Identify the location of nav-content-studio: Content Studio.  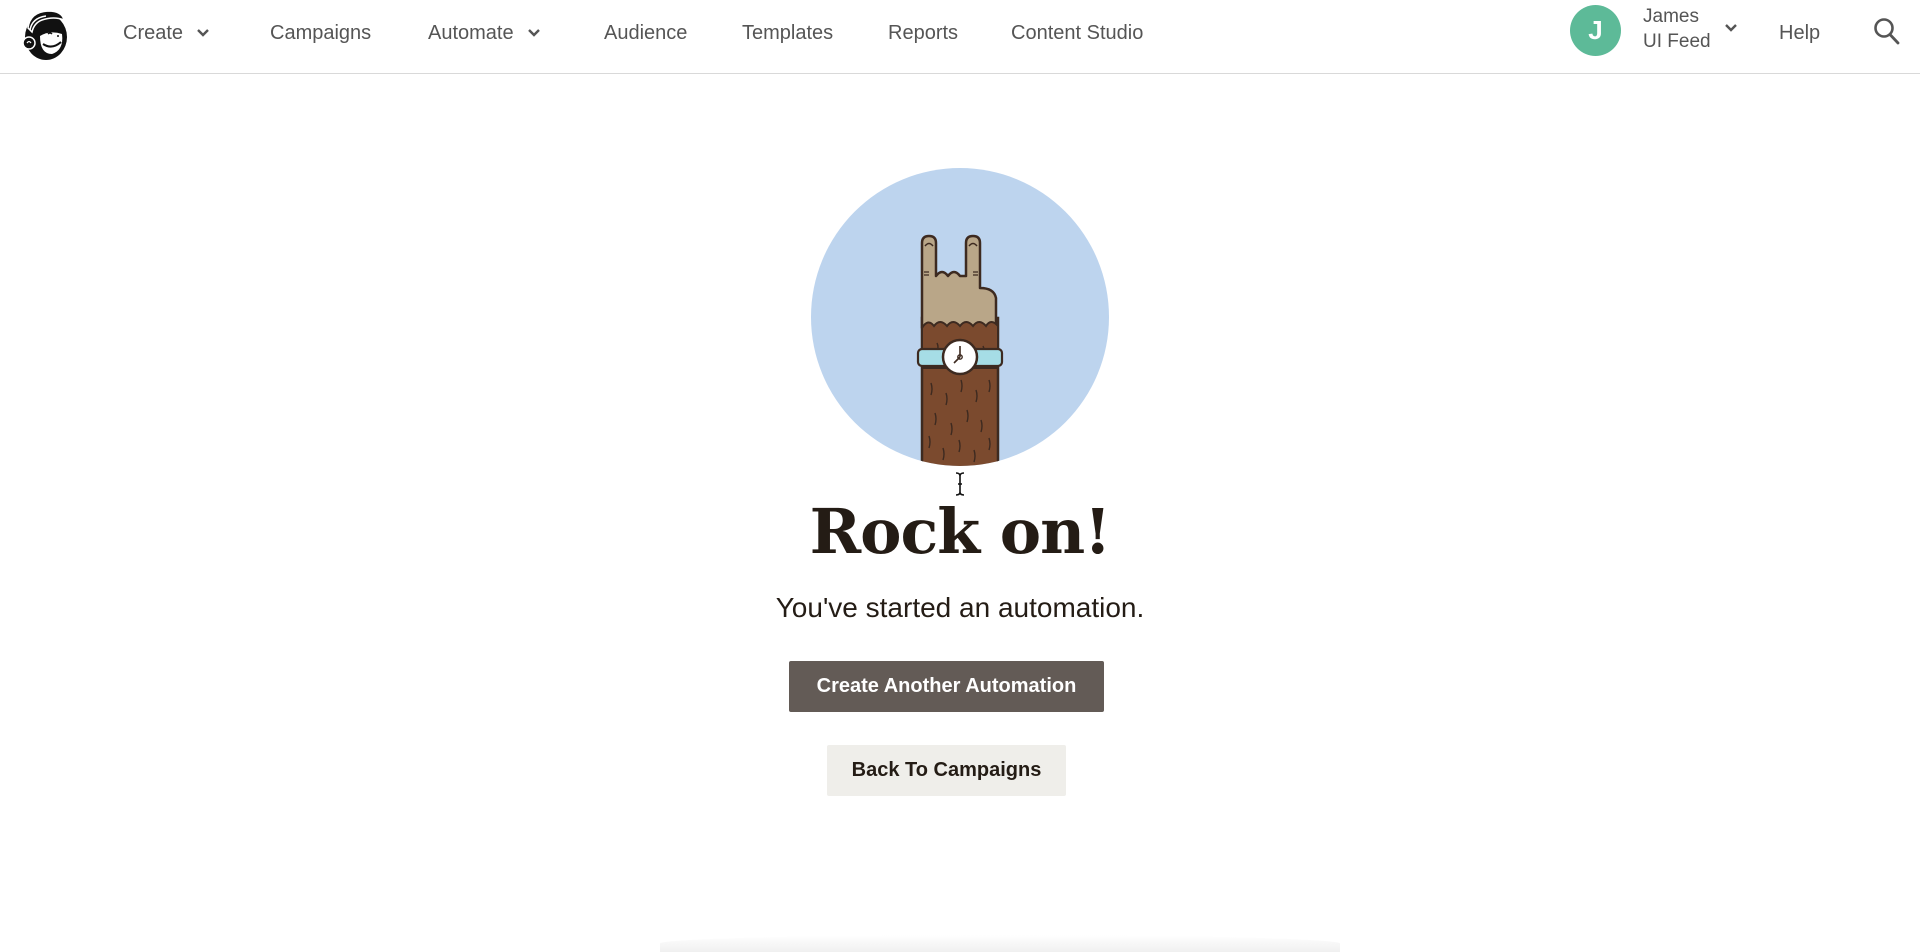
(1077, 33).